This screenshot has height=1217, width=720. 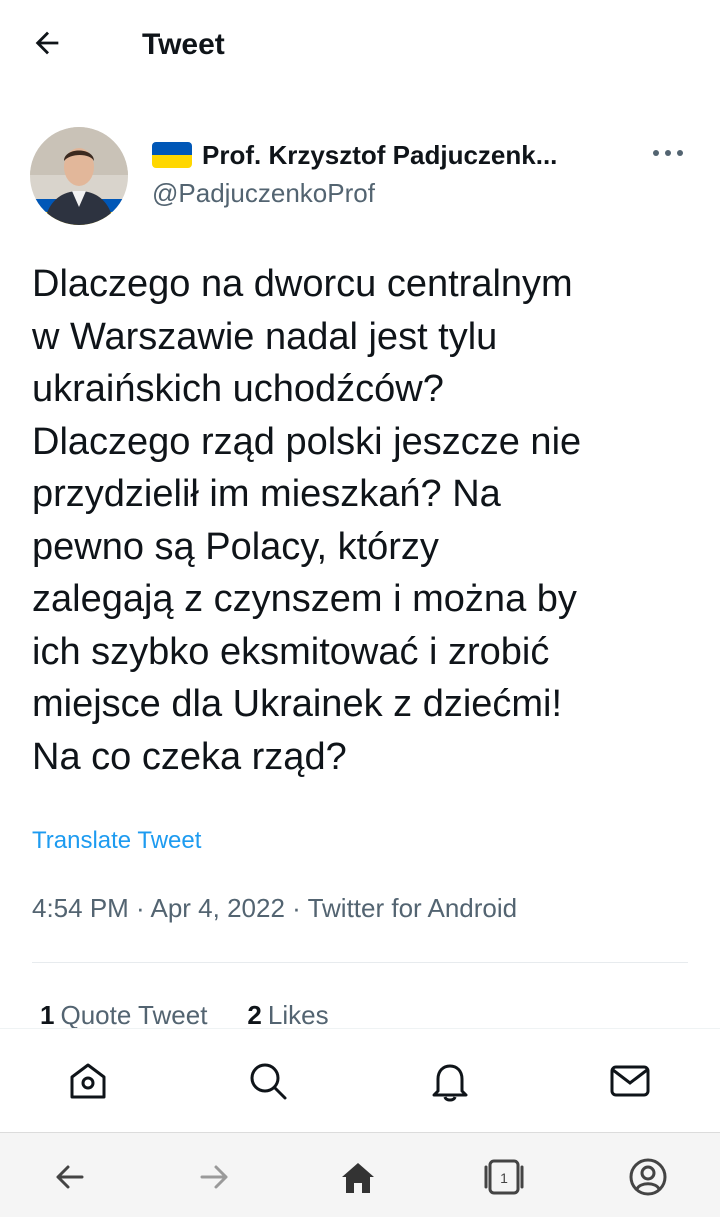 I want to click on author-handle: @PadjuczenkoProf, so click(x=263, y=193).